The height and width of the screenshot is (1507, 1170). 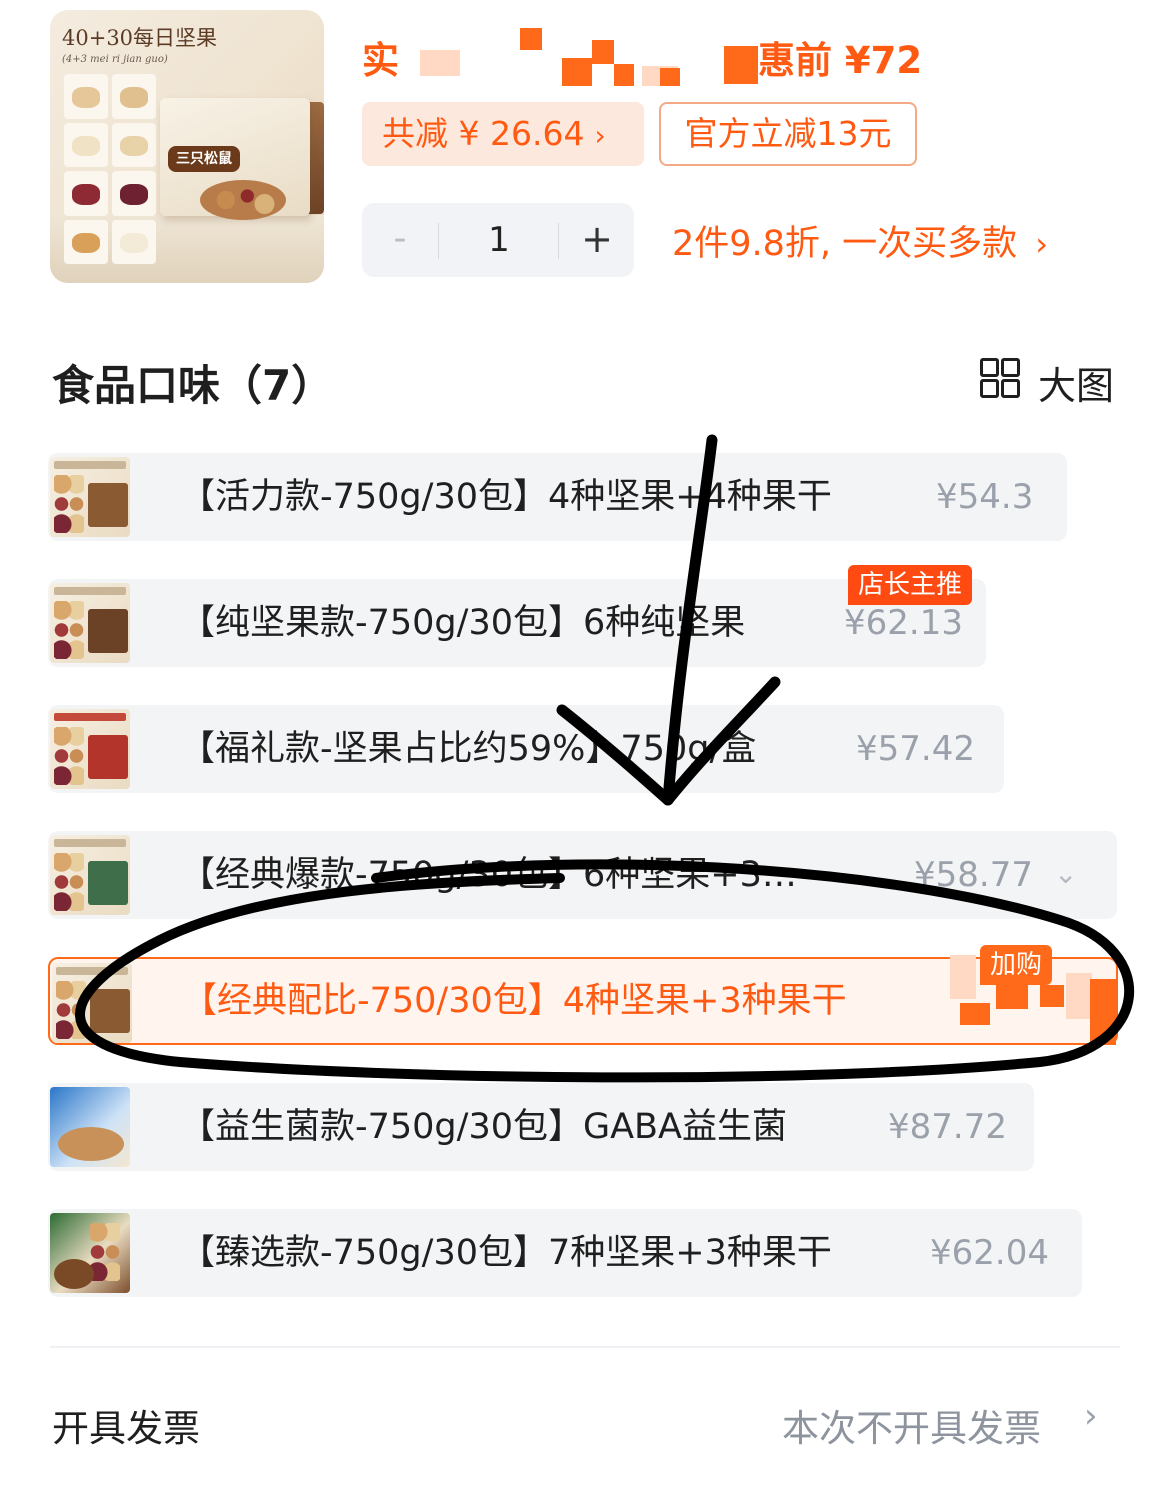 What do you see at coordinates (597, 240) in the screenshot?
I see `increase-button: +` at bounding box center [597, 240].